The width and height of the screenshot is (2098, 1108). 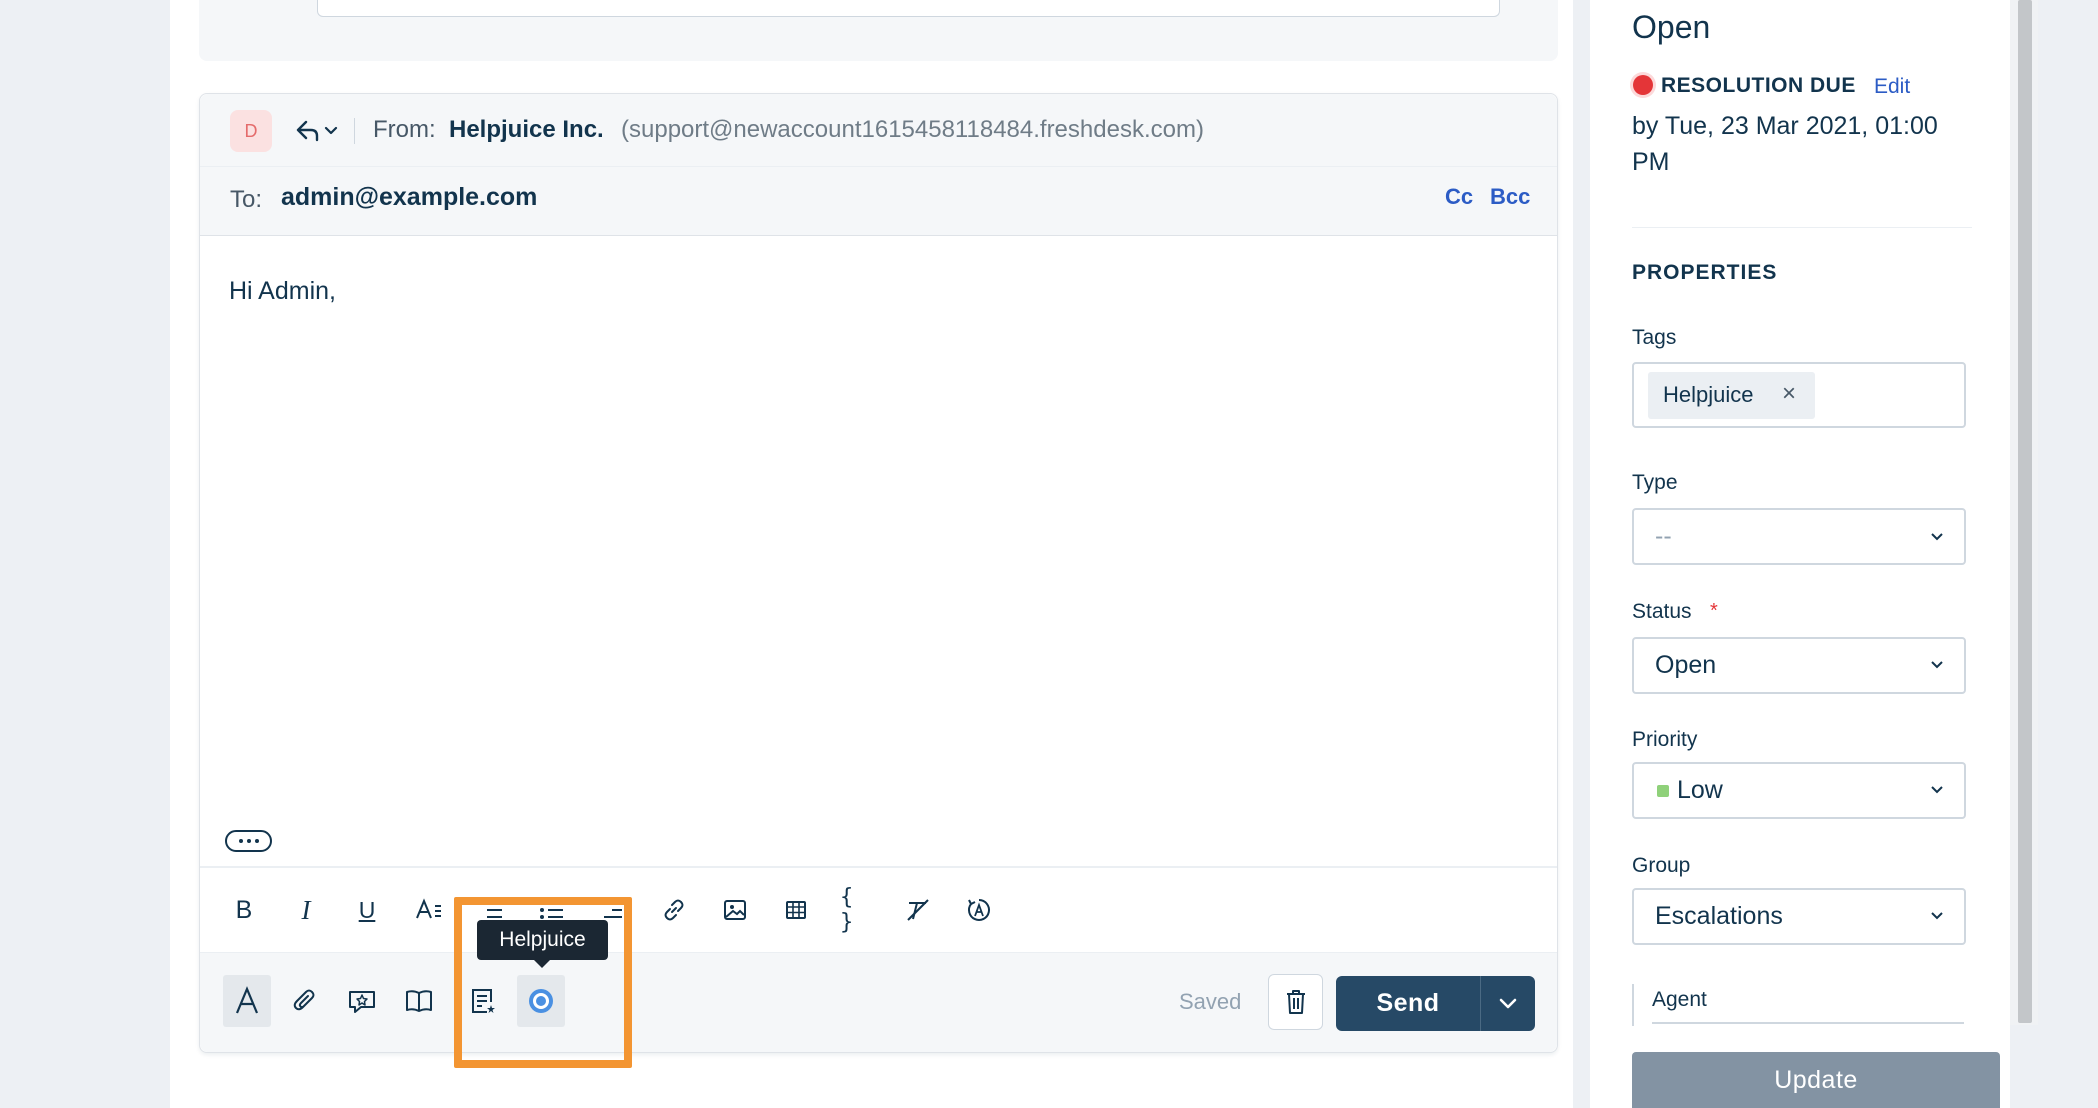 I want to click on book-icon, so click(x=419, y=1001).